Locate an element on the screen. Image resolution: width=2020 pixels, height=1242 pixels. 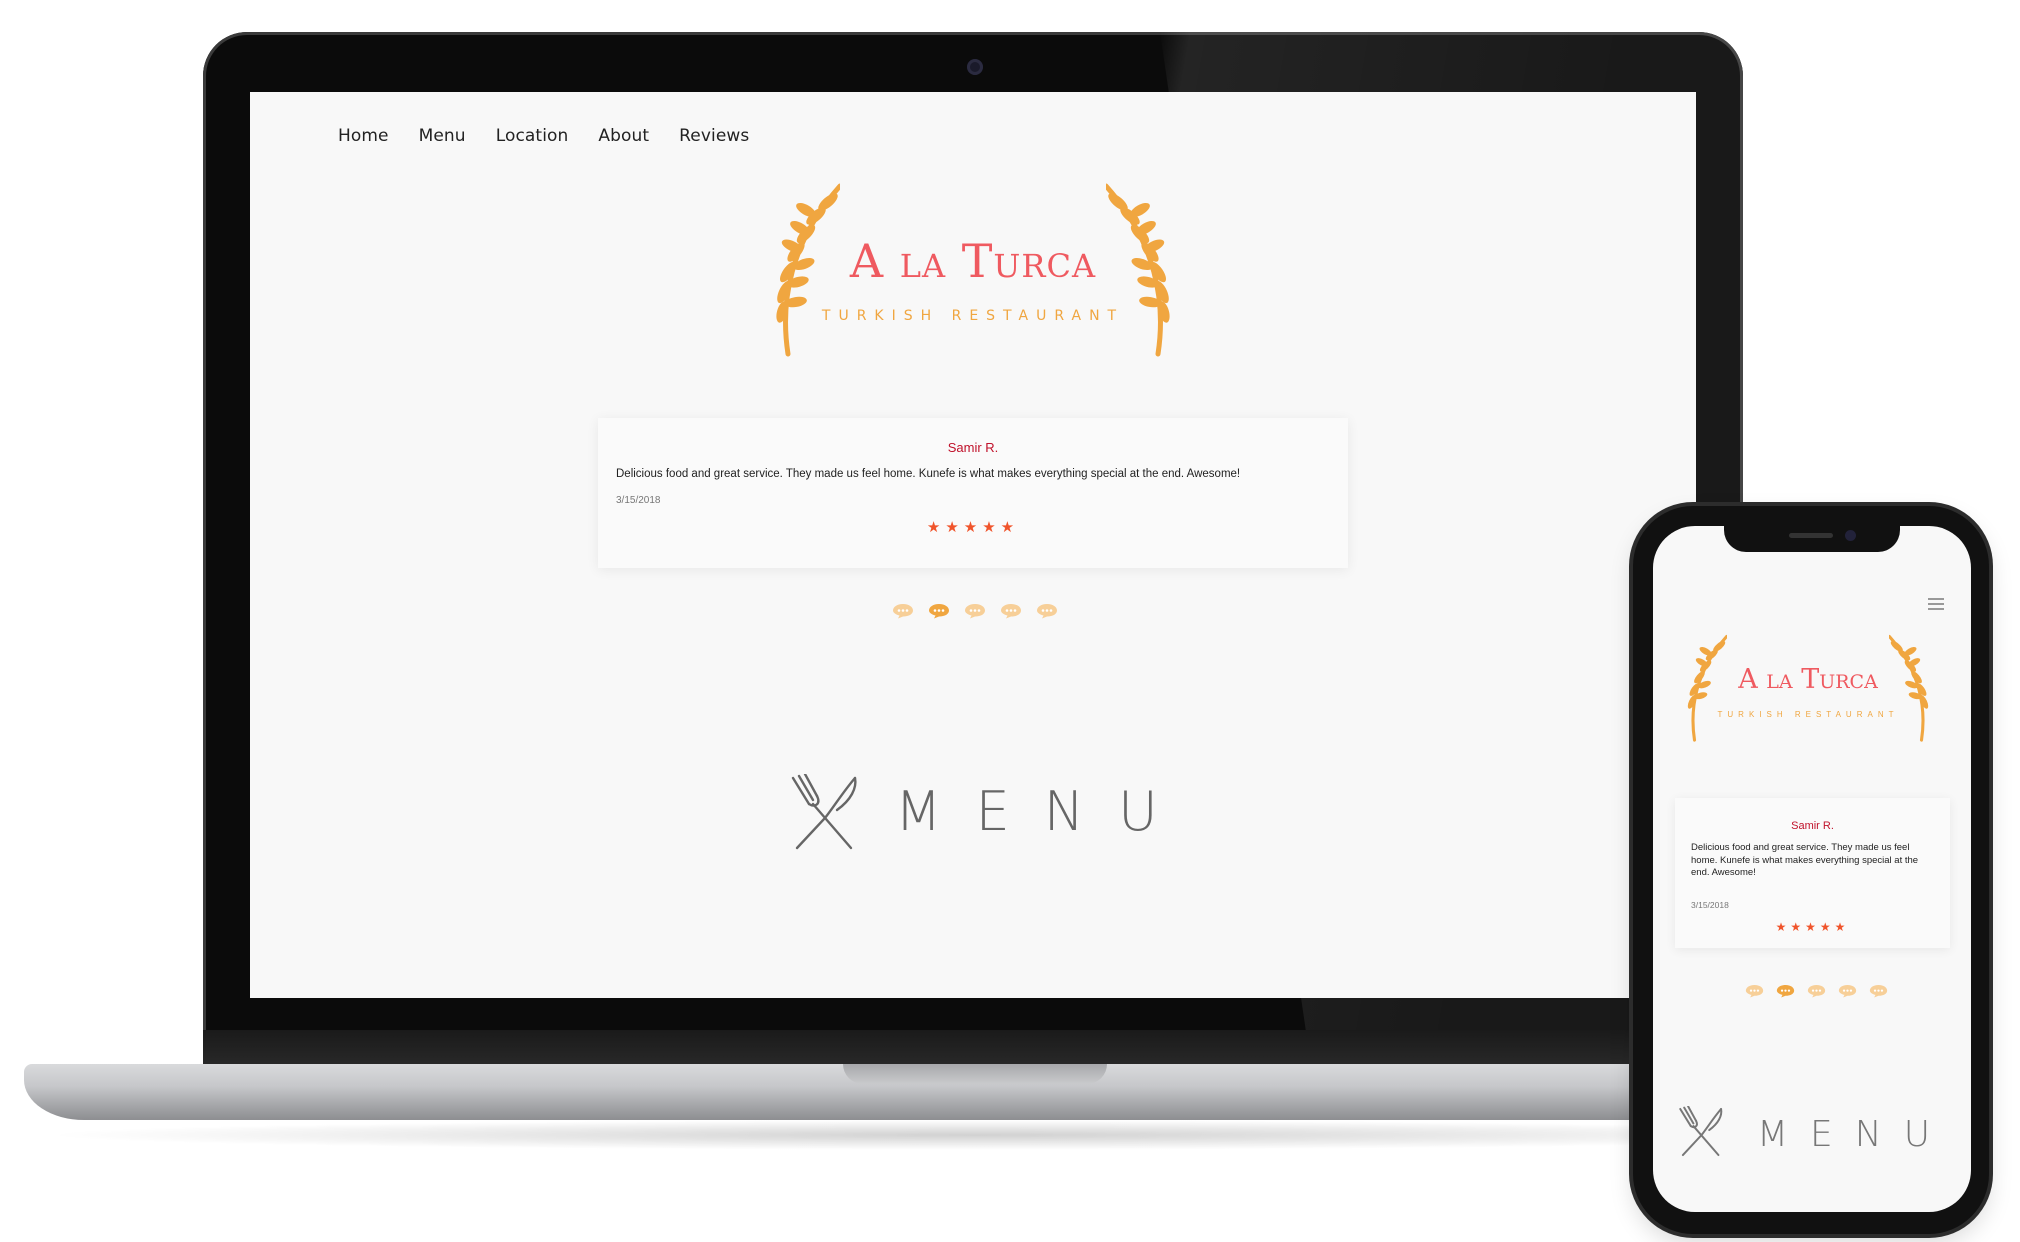
mobile-review-stars: ★★★★★ is located at coordinates (1812, 927).